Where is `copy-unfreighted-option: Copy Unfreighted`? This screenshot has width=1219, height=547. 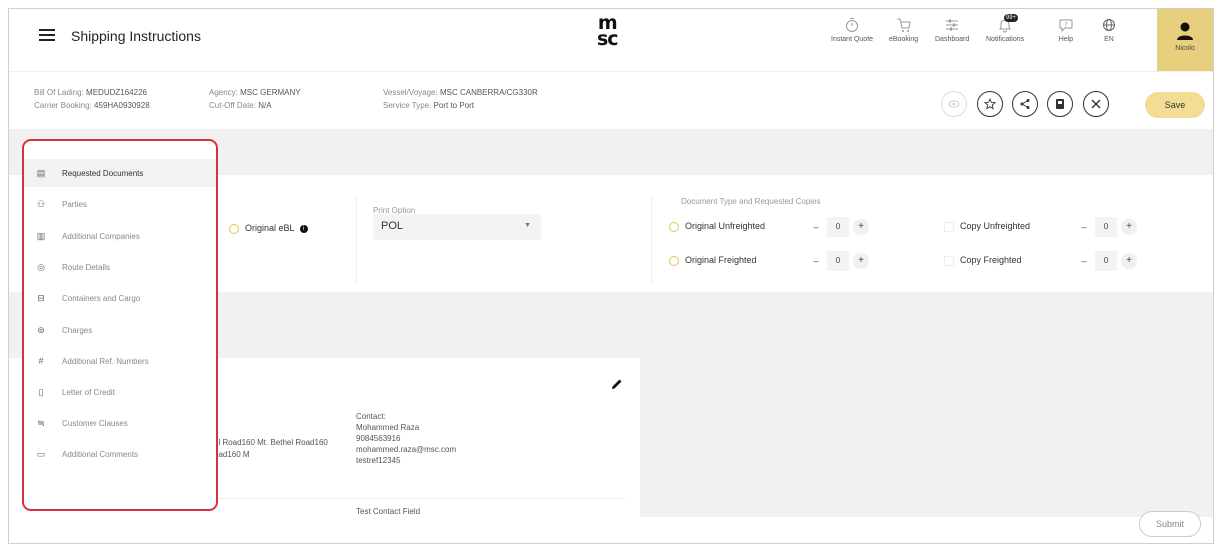 copy-unfreighted-option: Copy Unfreighted is located at coordinates (987, 226).